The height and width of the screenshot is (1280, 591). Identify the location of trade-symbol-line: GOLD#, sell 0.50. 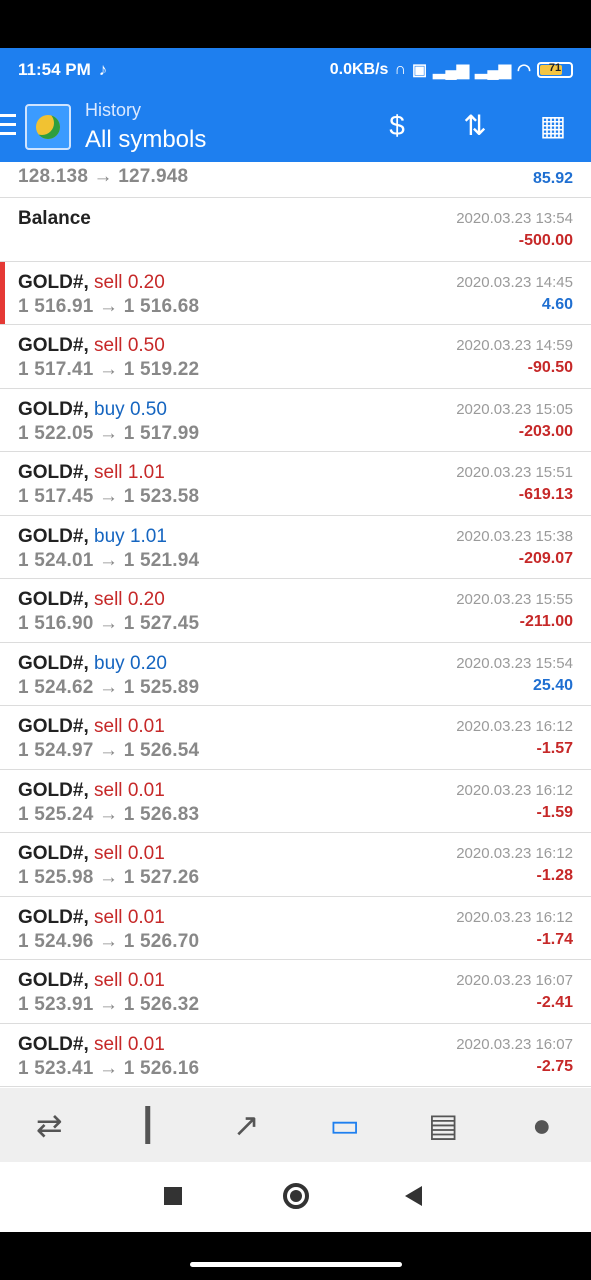
(91, 346).